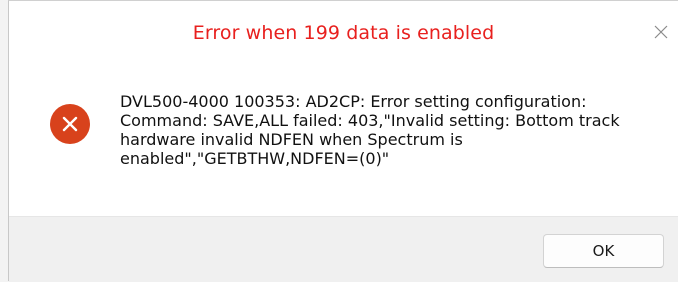 Image resolution: width=678 pixels, height=282 pixels. What do you see at coordinates (603, 251) in the screenshot?
I see `ok-button: OK` at bounding box center [603, 251].